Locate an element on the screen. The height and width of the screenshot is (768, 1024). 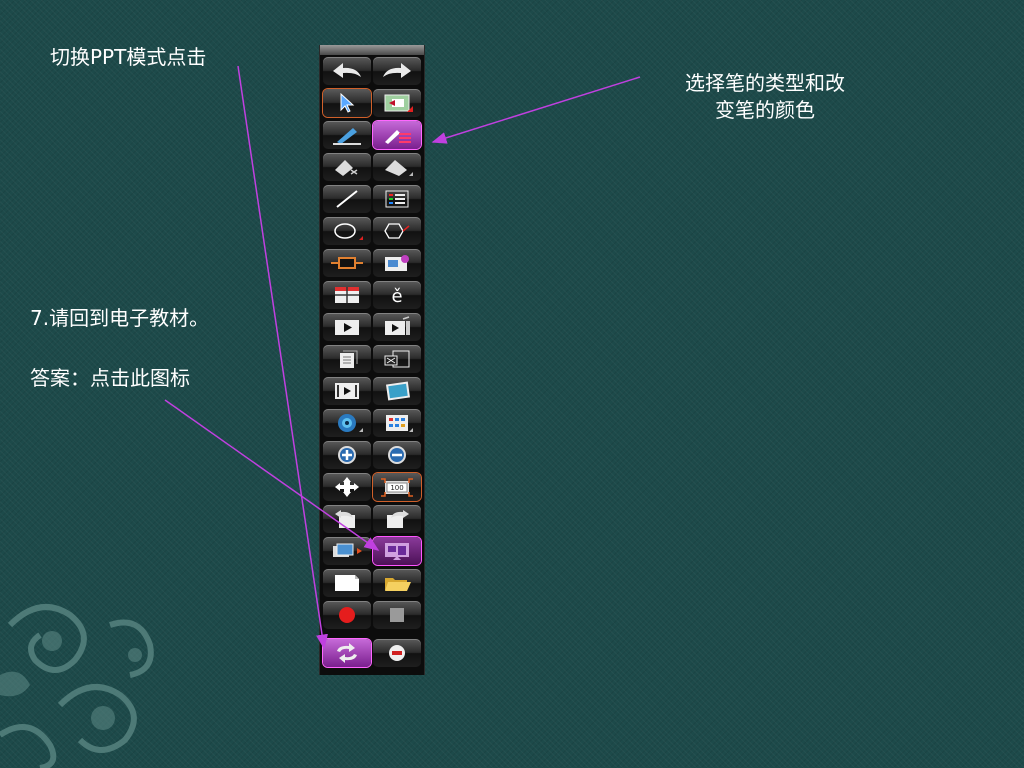
redo-page-button is located at coordinates (397, 519).